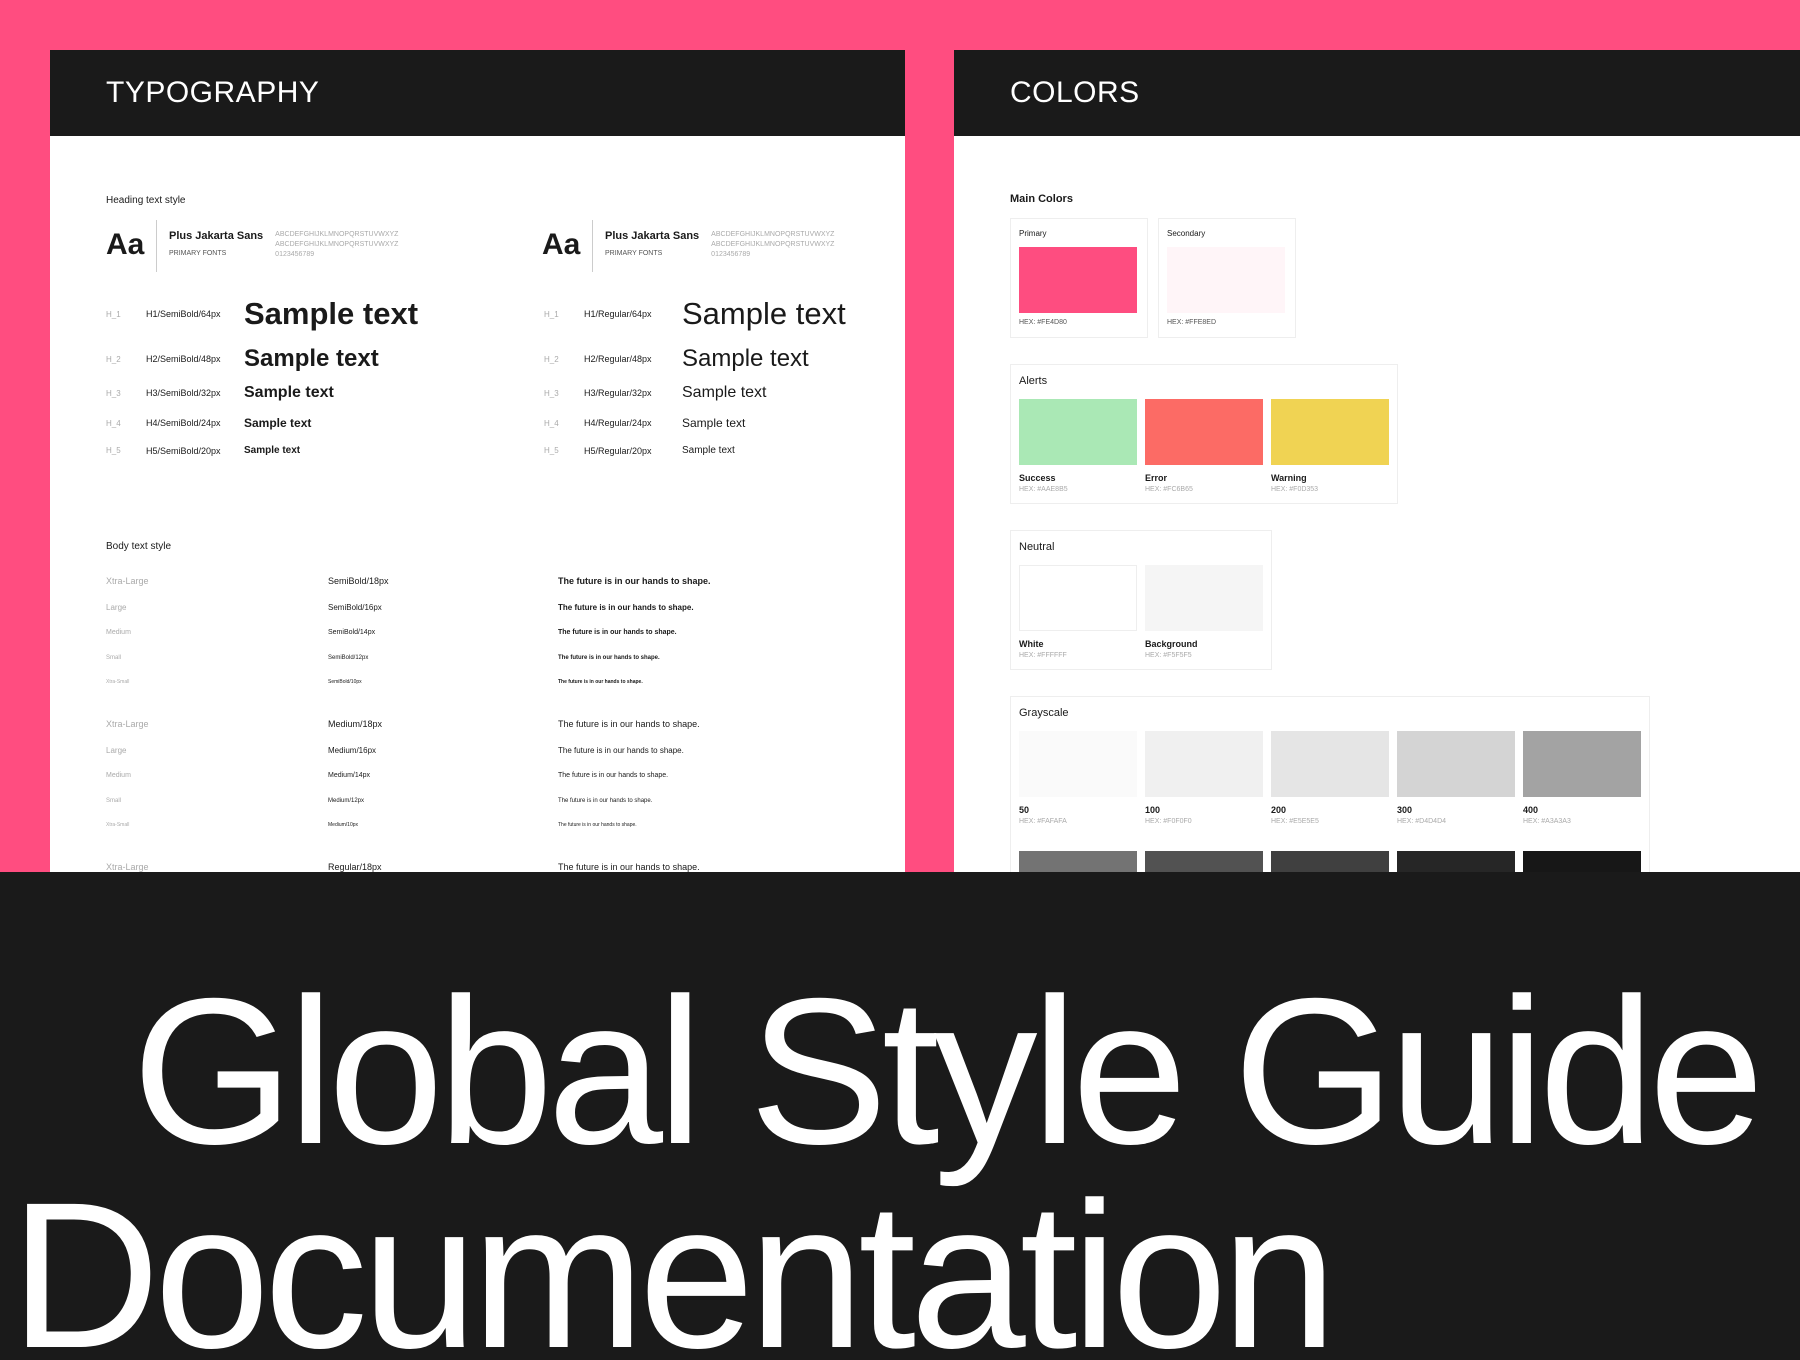 The image size is (1800, 1360). I want to click on swatch-hex: HEX: #FAFAFA, so click(1043, 821).